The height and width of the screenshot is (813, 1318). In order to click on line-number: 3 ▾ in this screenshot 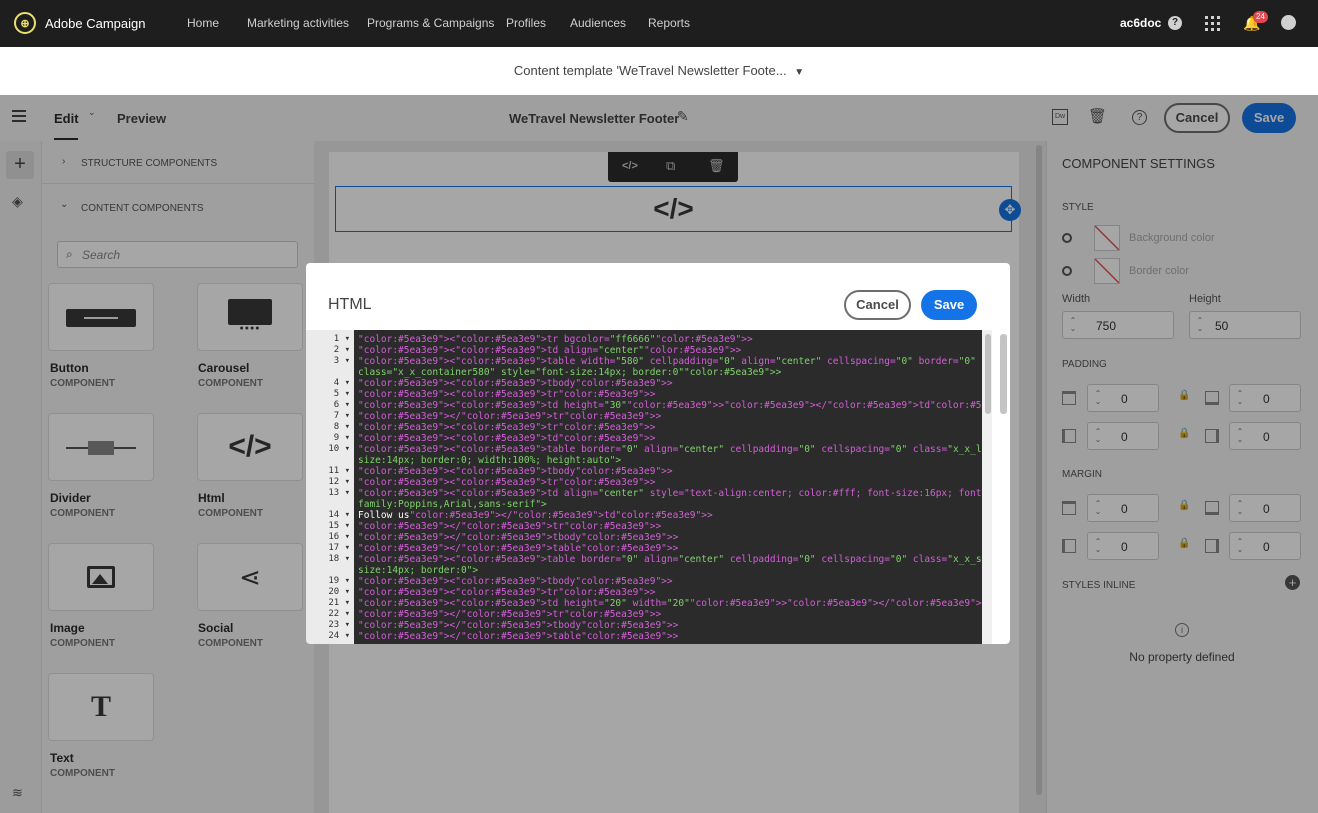, I will do `click(341, 361)`.